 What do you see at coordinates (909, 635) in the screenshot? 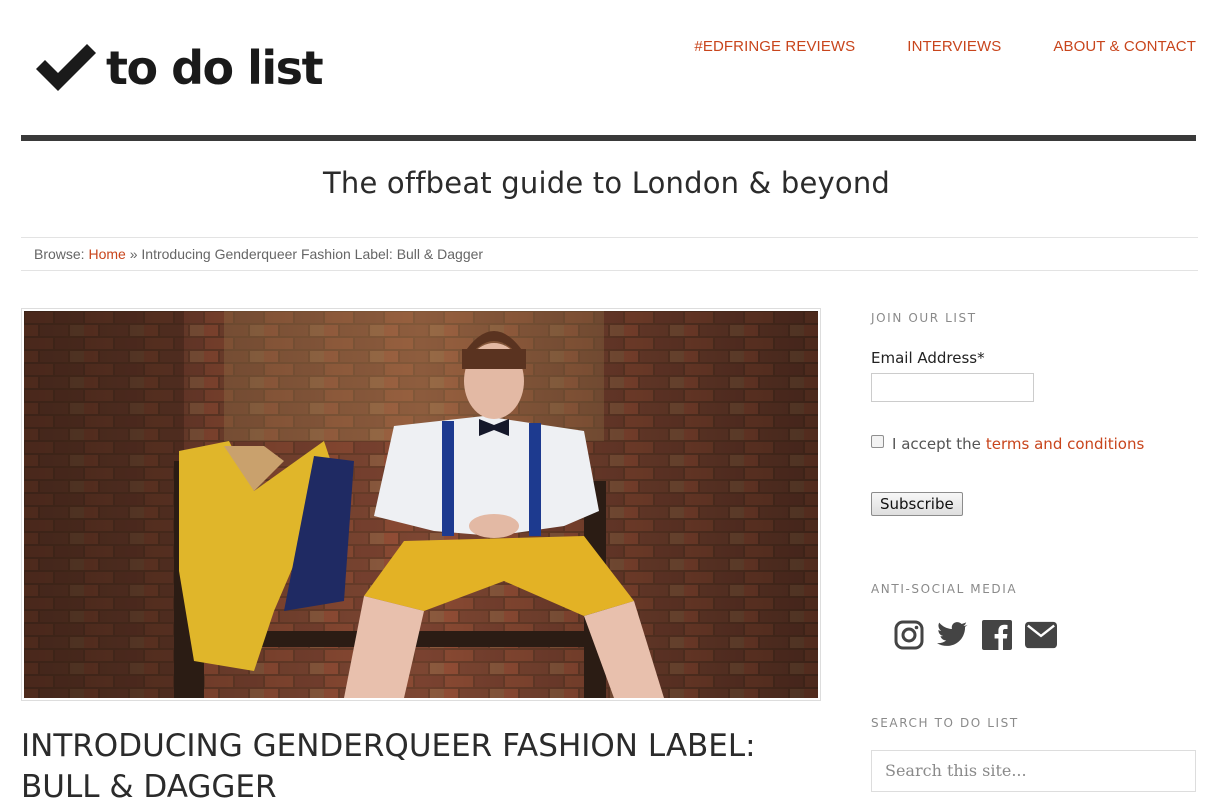
I see `instagram-icon` at bounding box center [909, 635].